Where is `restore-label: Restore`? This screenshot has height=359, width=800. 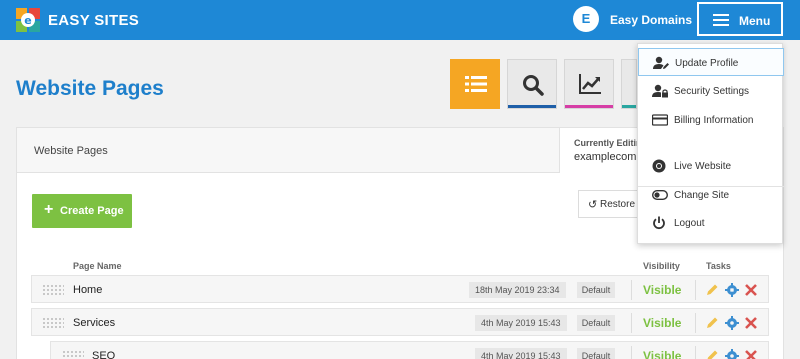
restore-label: Restore is located at coordinates (618, 204).